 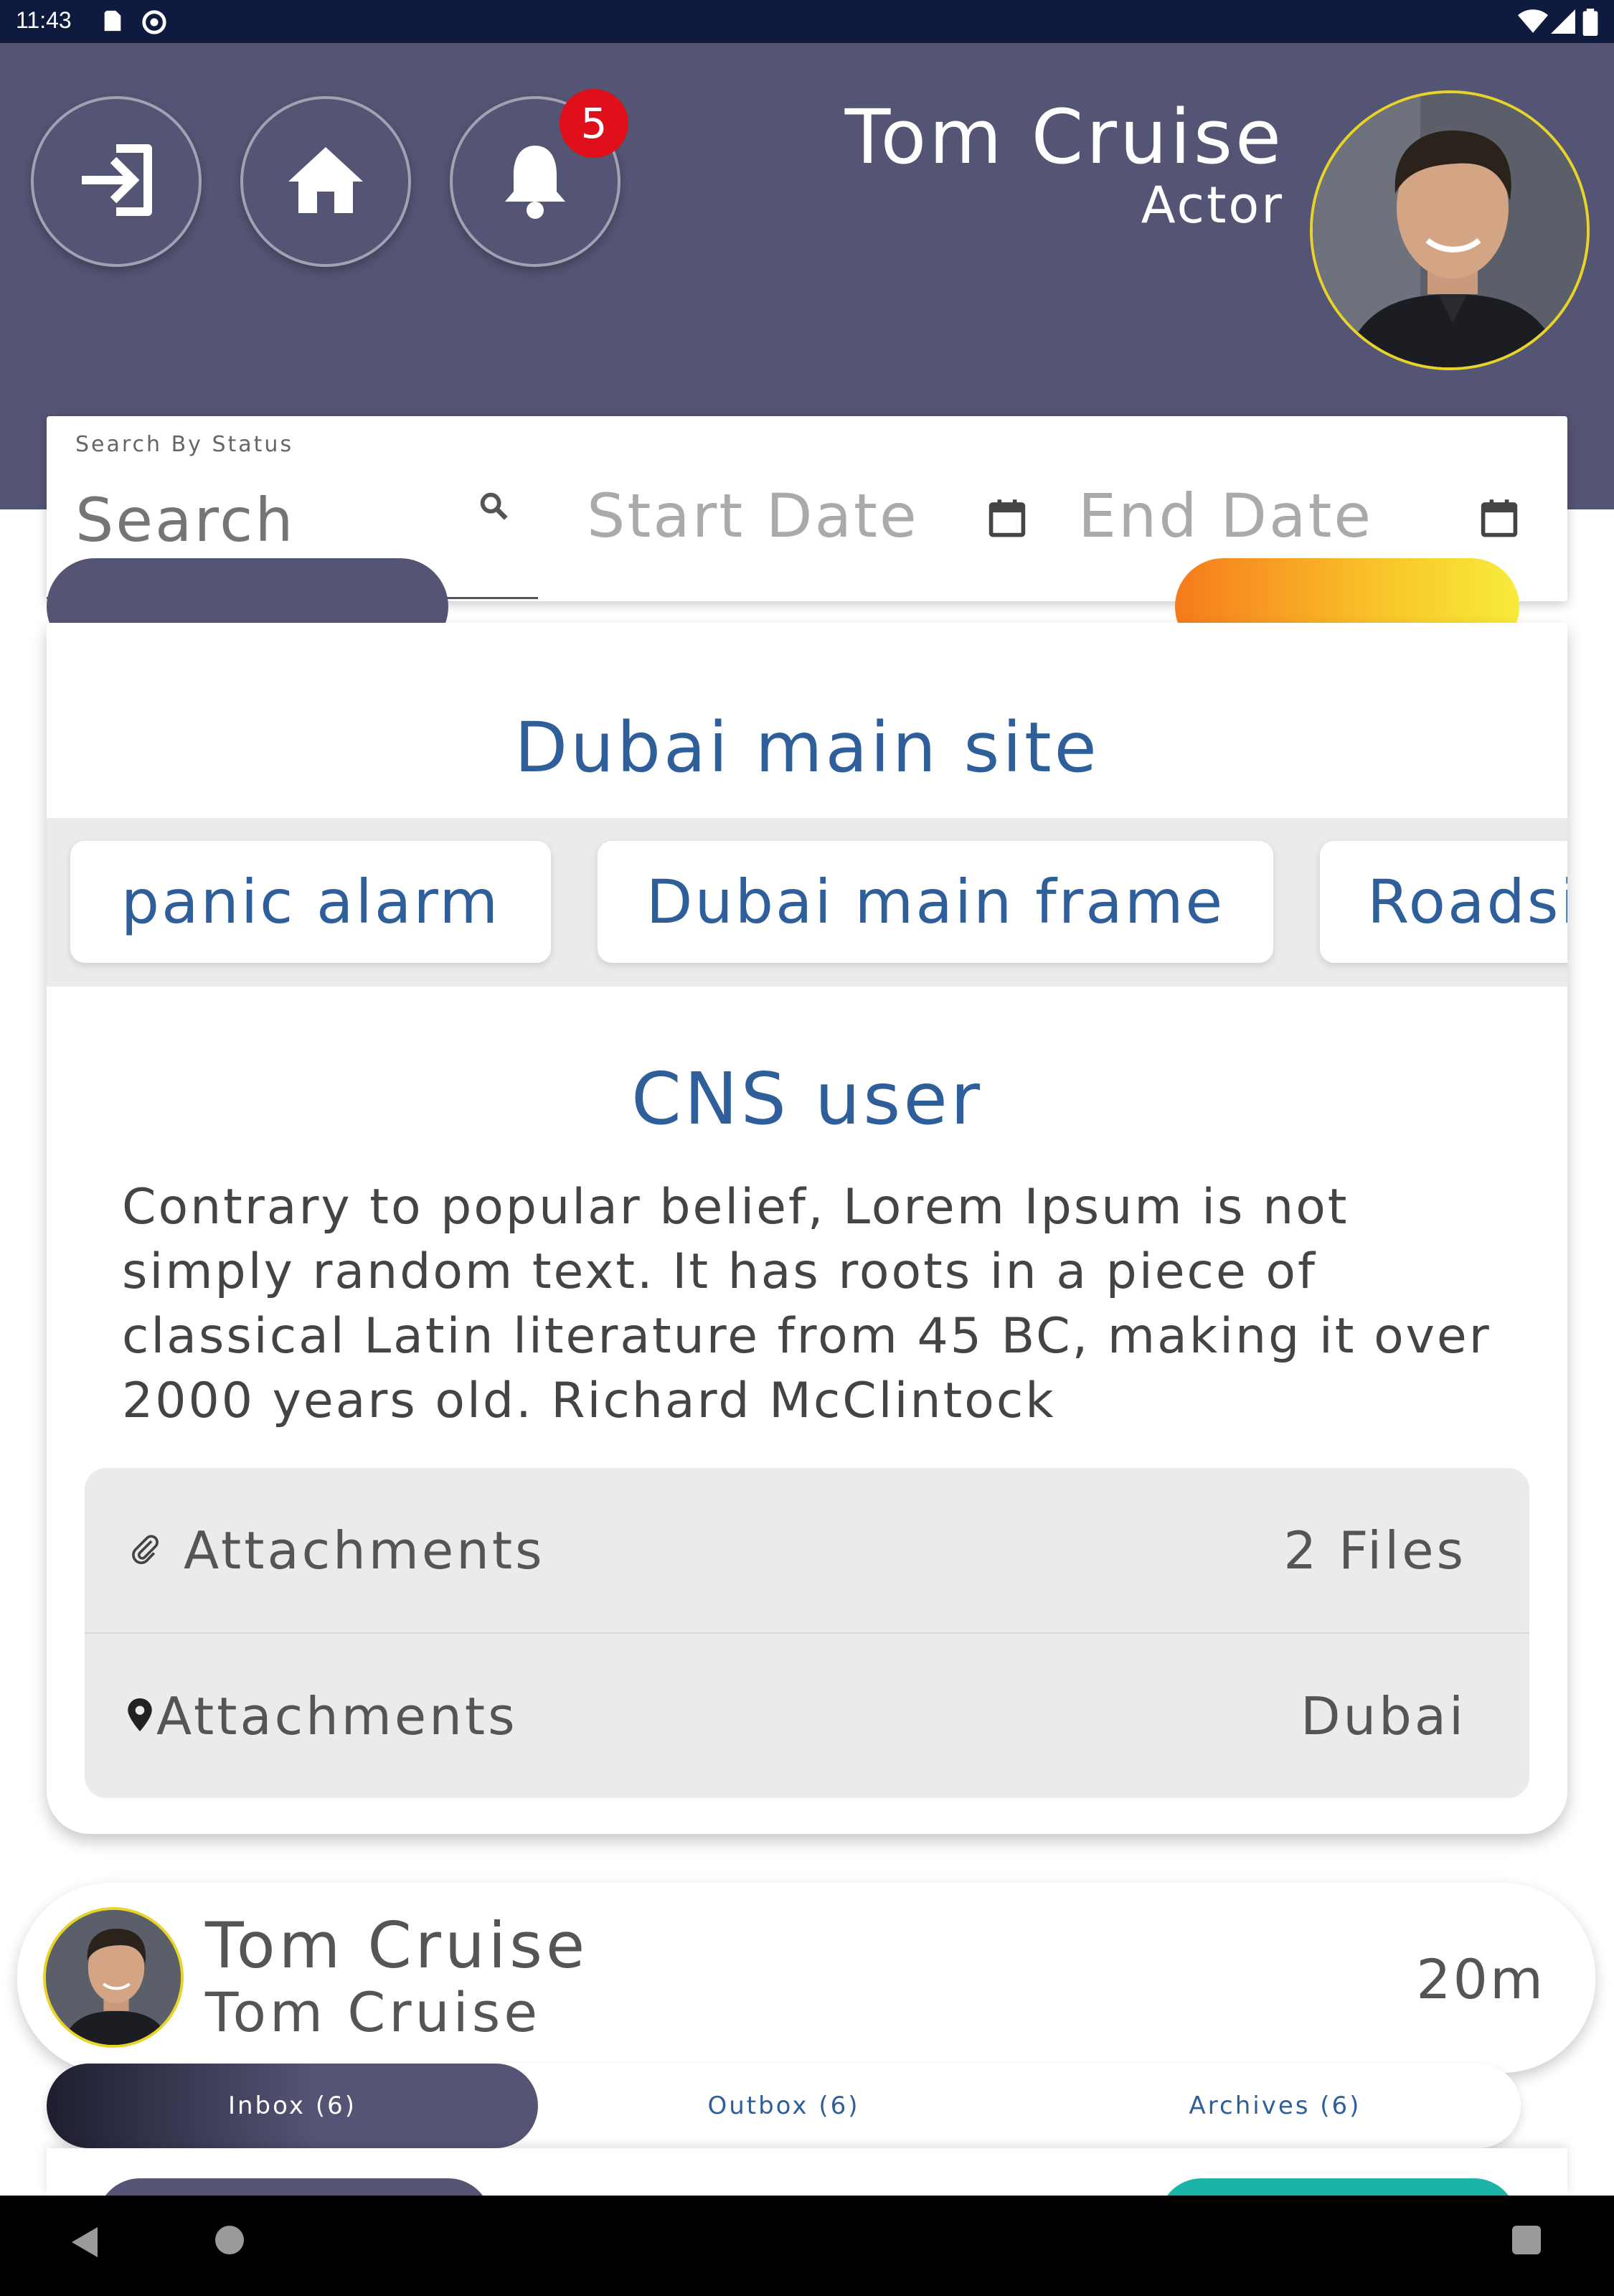 I want to click on sync-icon, so click(x=154, y=24).